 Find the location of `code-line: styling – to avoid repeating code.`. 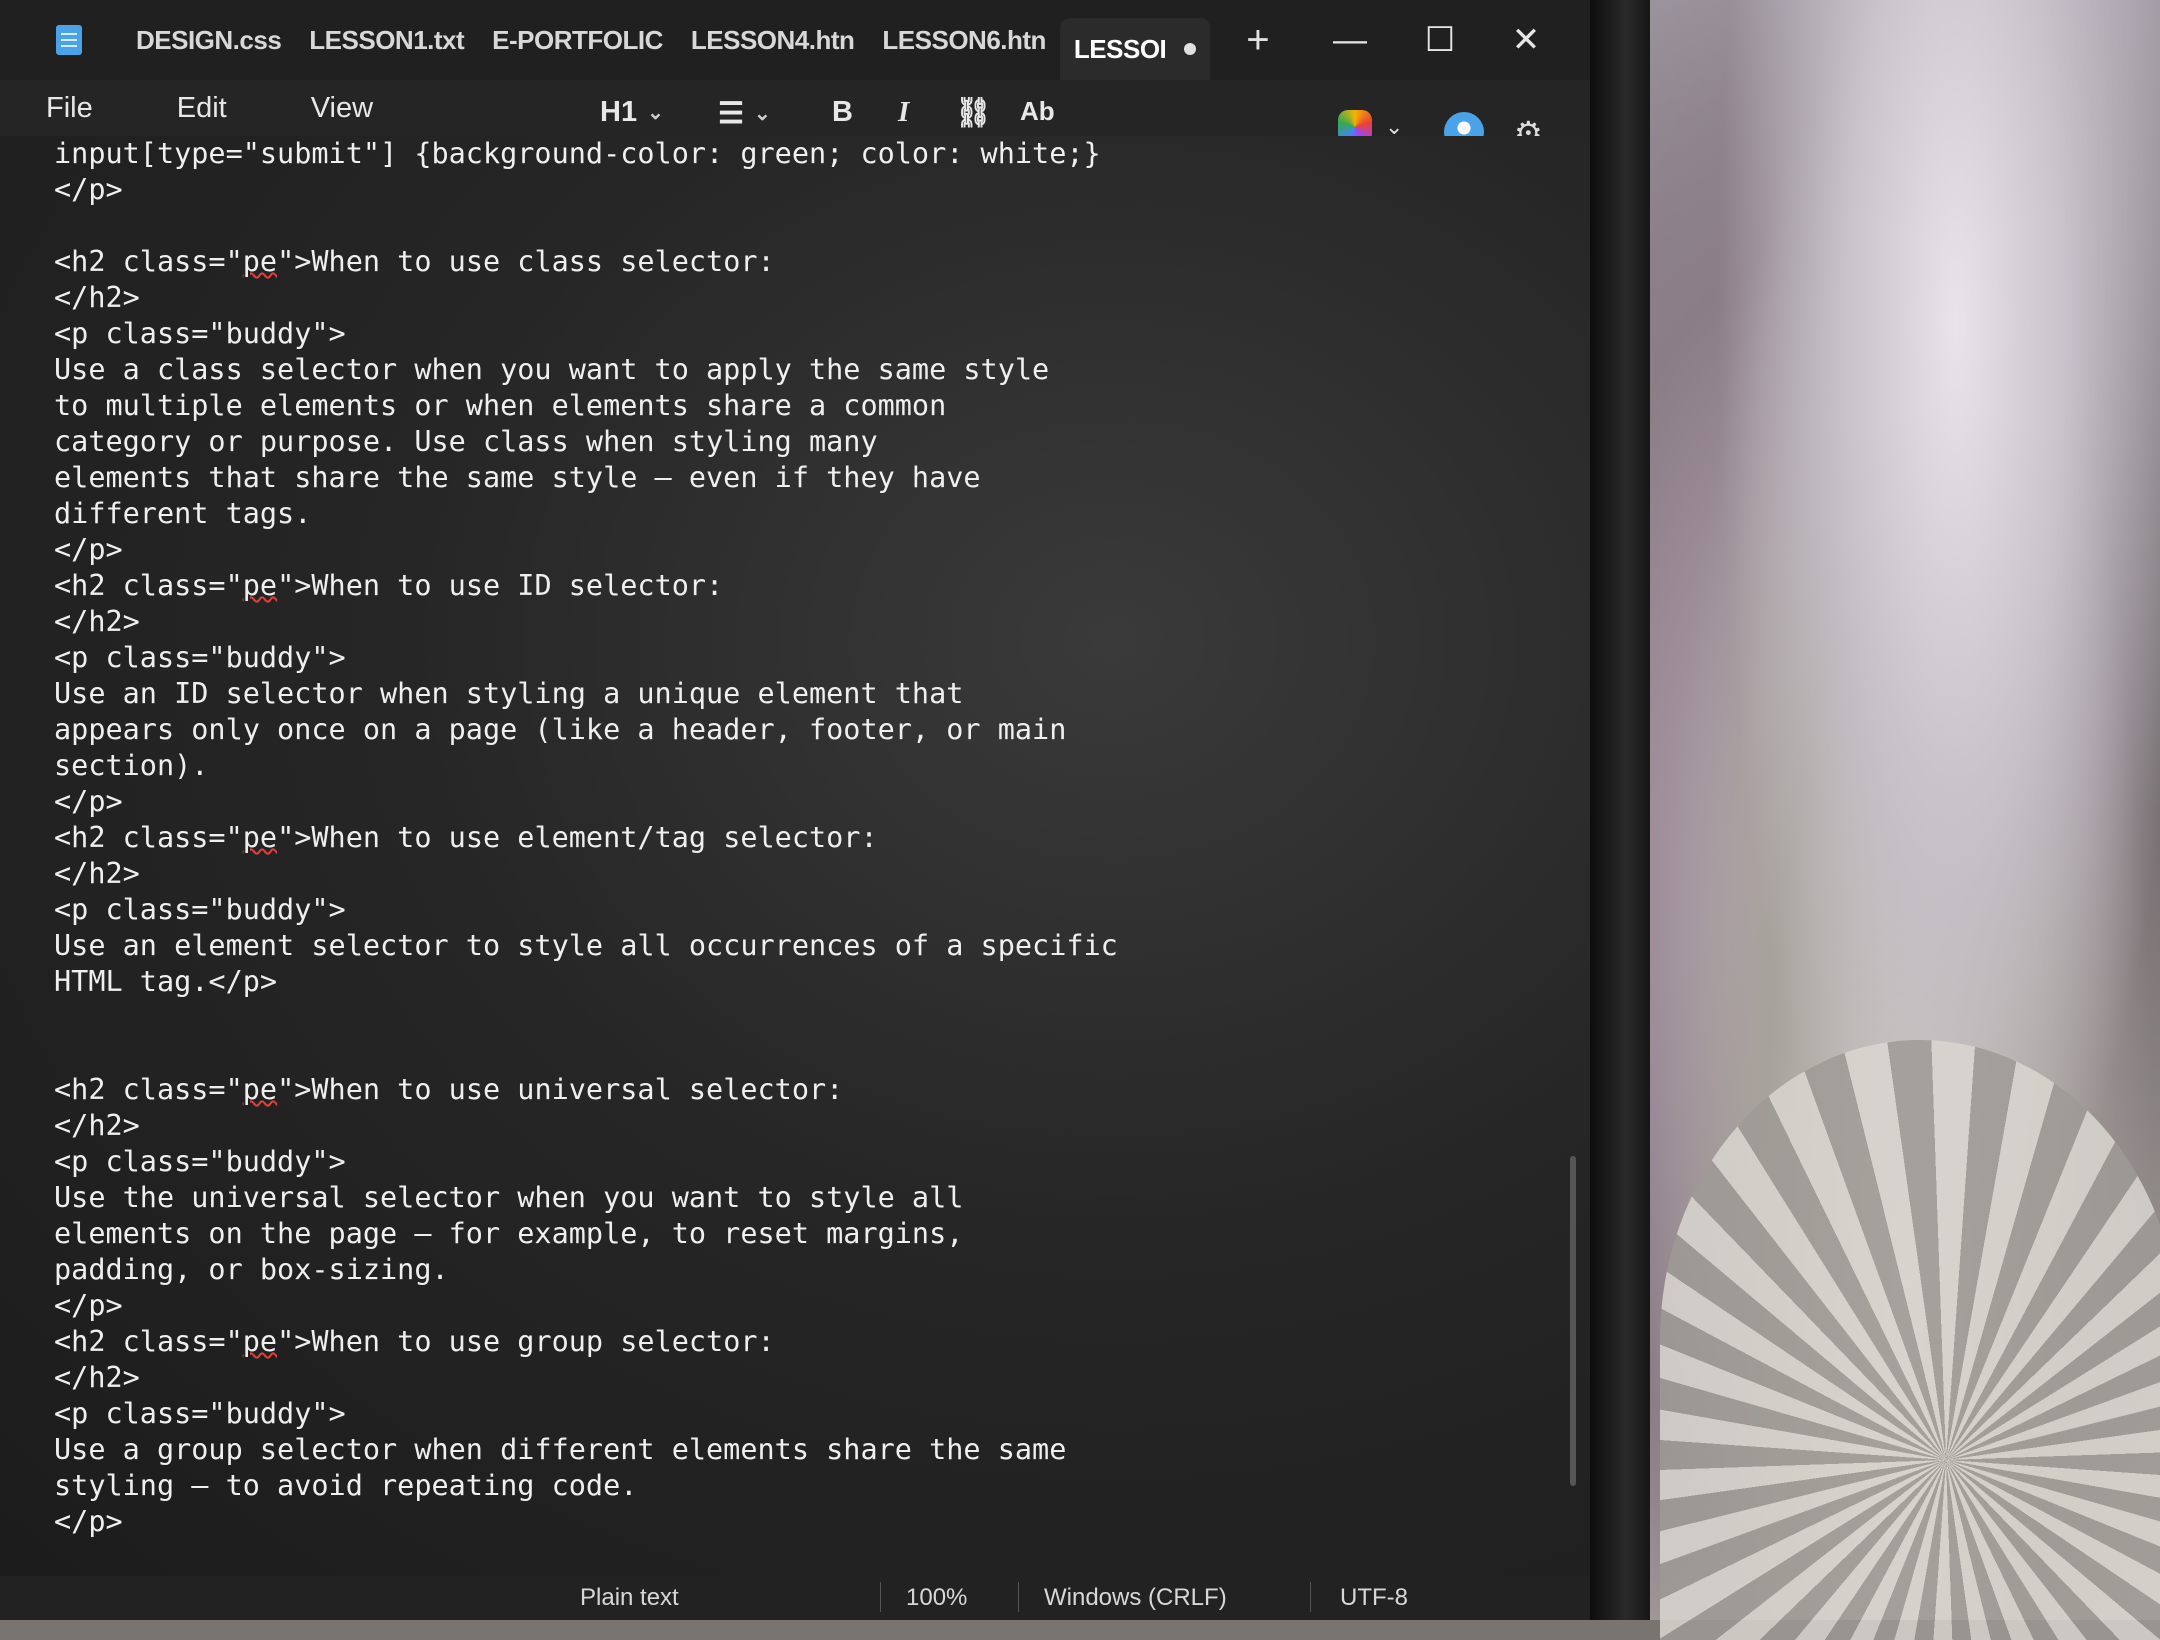

code-line: styling – to avoid repeating code. is located at coordinates (346, 1485).